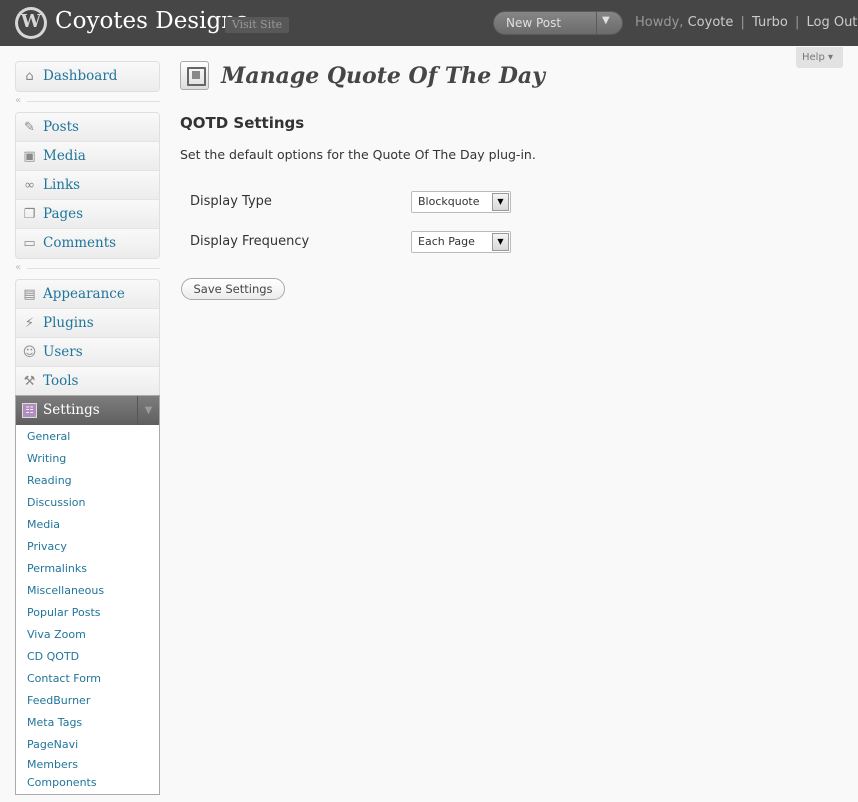  Describe the element at coordinates (87, 701) in the screenshot. I see `submenu-item-feedburner: FeedBurner` at that location.